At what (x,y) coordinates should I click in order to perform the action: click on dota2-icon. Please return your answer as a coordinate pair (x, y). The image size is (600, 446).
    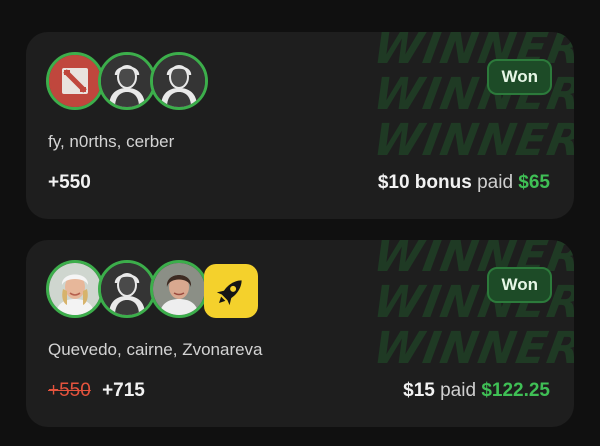
    Looking at the image, I should click on (75, 81).